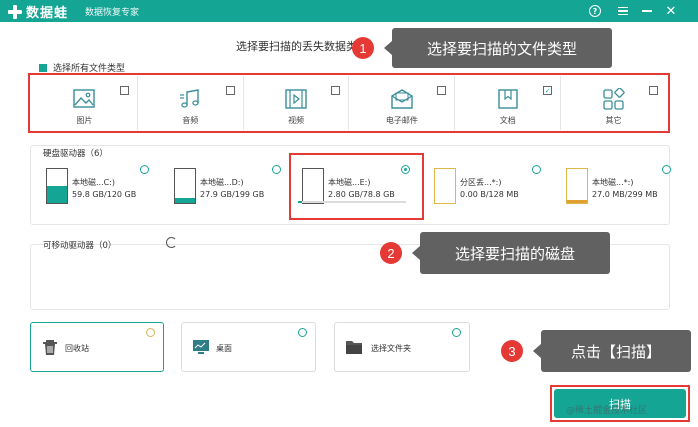 Image resolution: width=698 pixels, height=427 pixels. What do you see at coordinates (512, 351) in the screenshot?
I see `step-number-3: 3` at bounding box center [512, 351].